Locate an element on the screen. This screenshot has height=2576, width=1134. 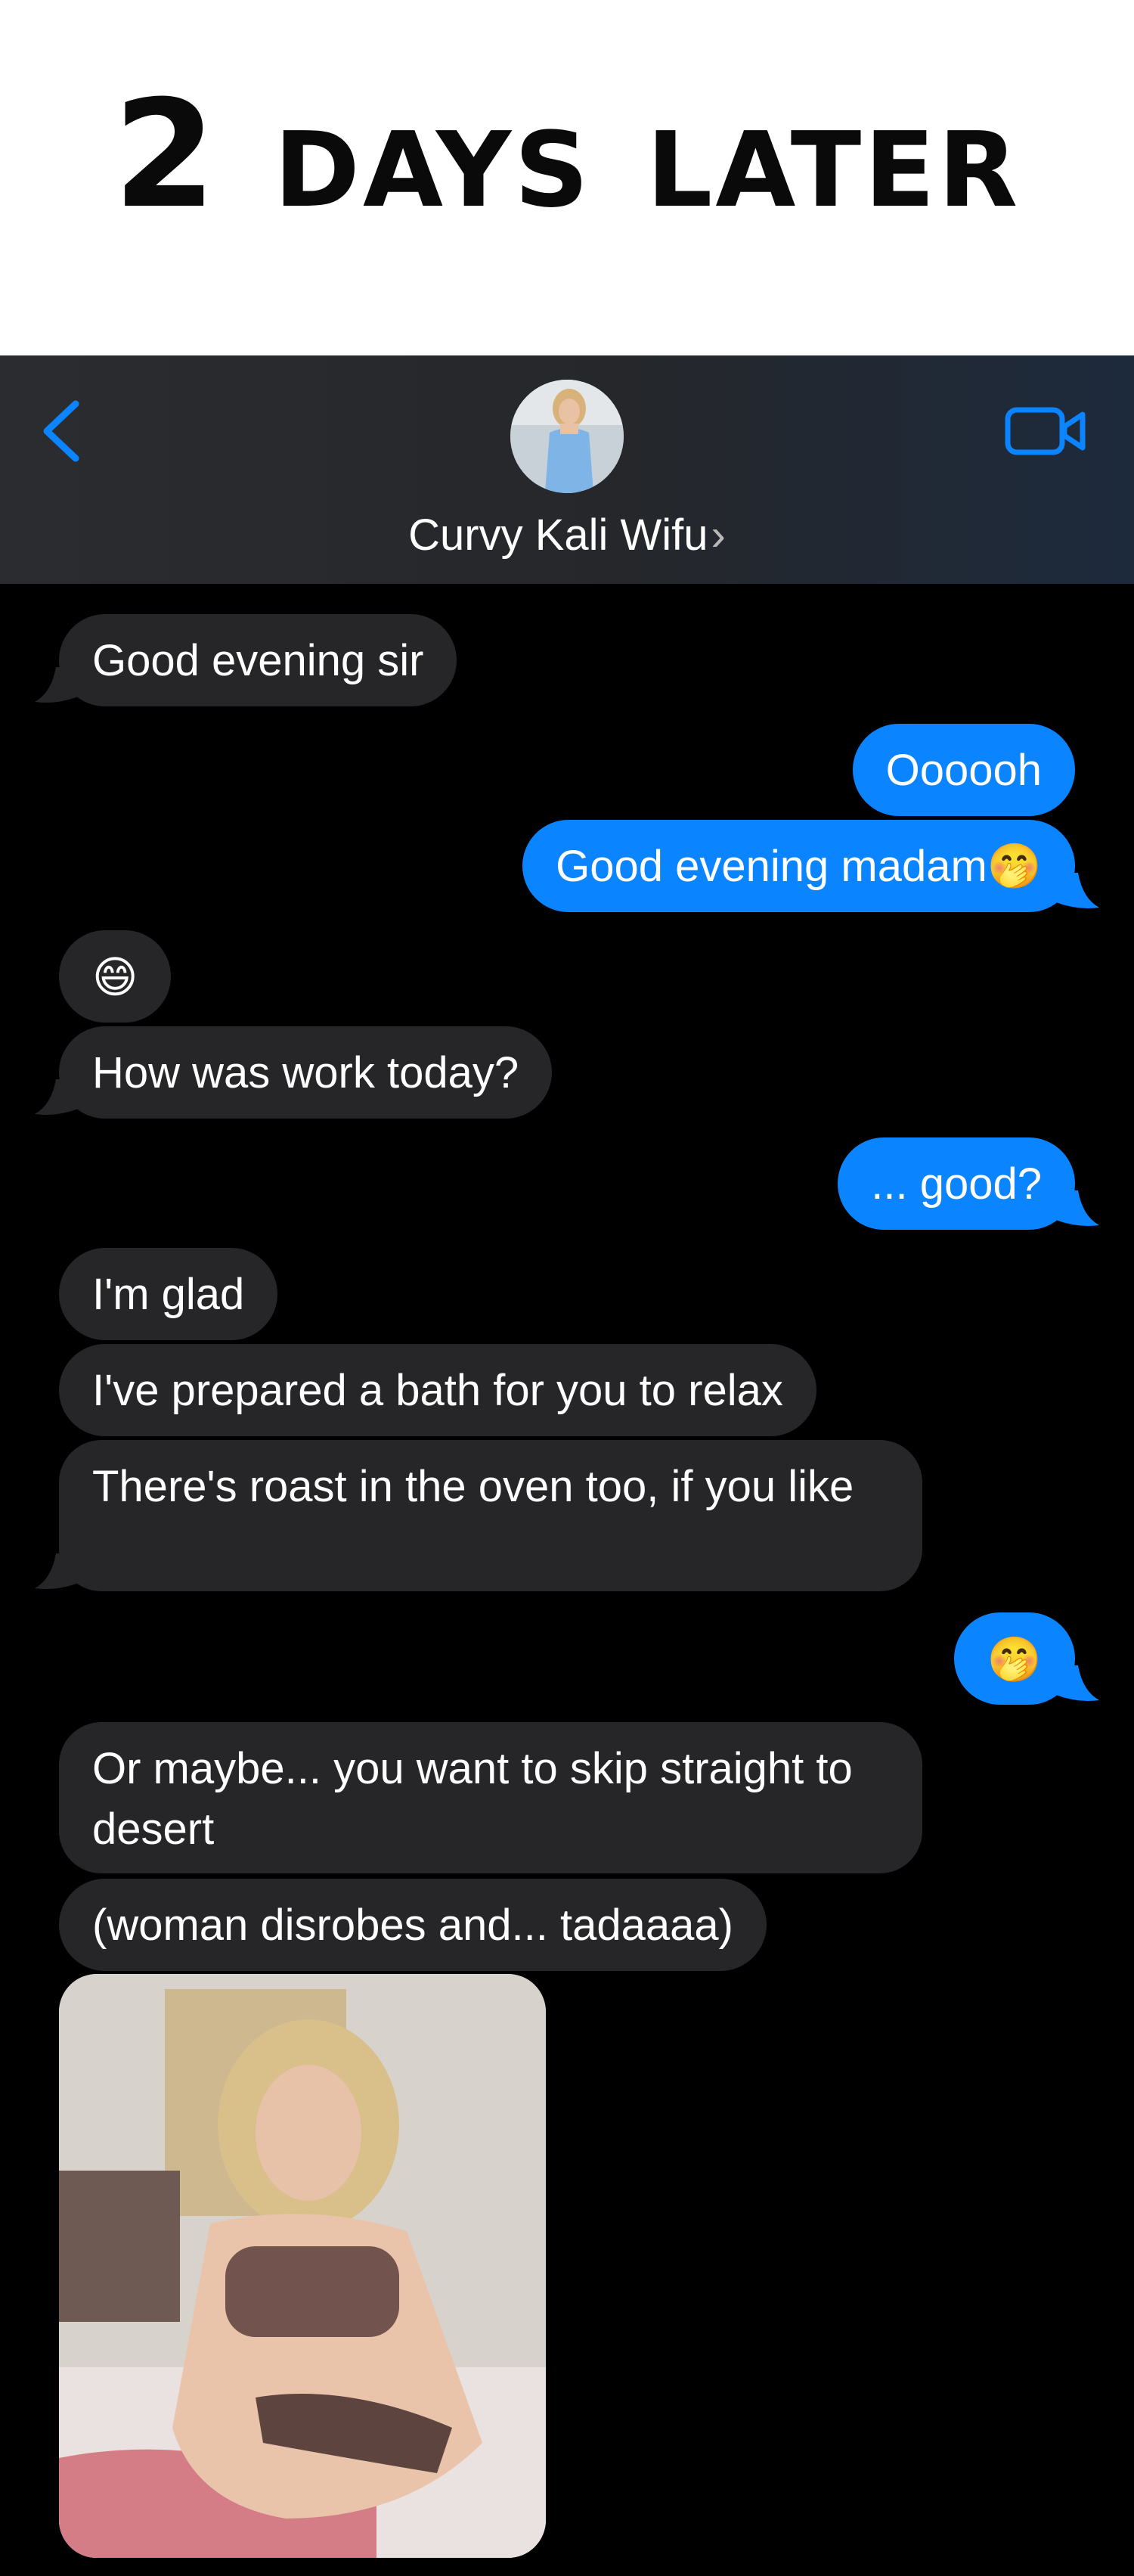
video-camera-icon is located at coordinates (1045, 431).